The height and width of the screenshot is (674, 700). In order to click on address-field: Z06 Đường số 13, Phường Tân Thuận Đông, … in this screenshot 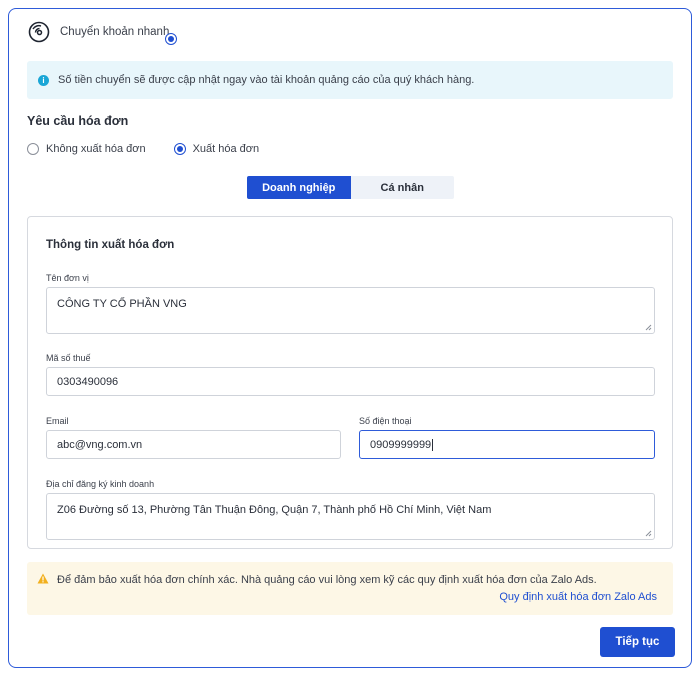, I will do `click(350, 516)`.